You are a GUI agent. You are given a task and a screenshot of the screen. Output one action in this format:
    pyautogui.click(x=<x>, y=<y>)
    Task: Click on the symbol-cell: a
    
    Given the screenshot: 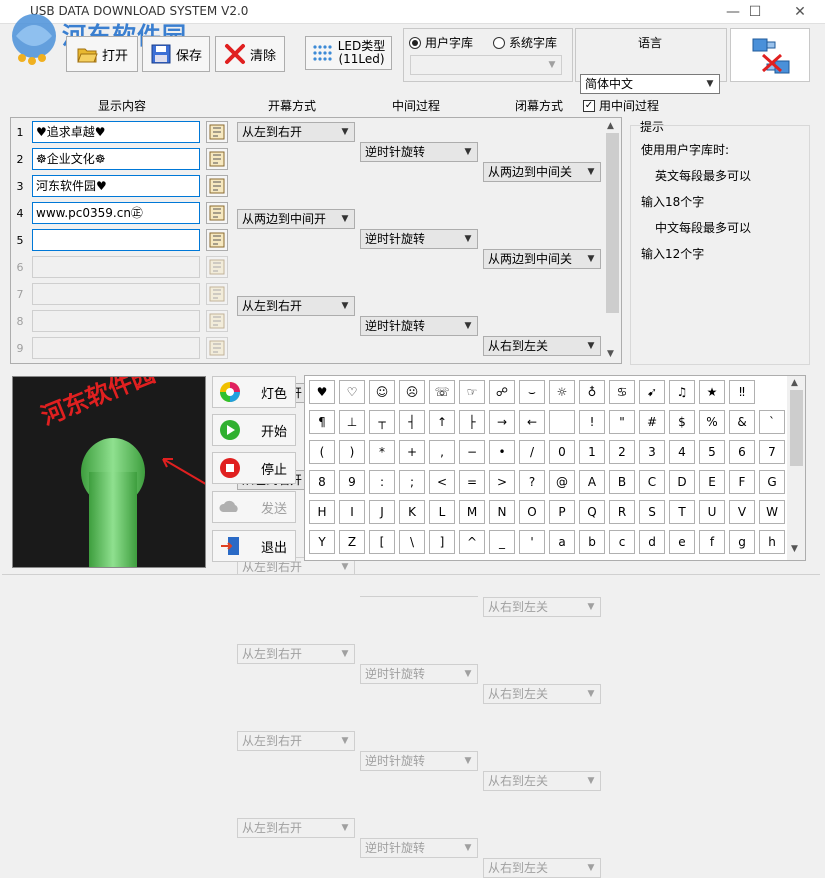 What is the action you would take?
    pyautogui.click(x=562, y=542)
    